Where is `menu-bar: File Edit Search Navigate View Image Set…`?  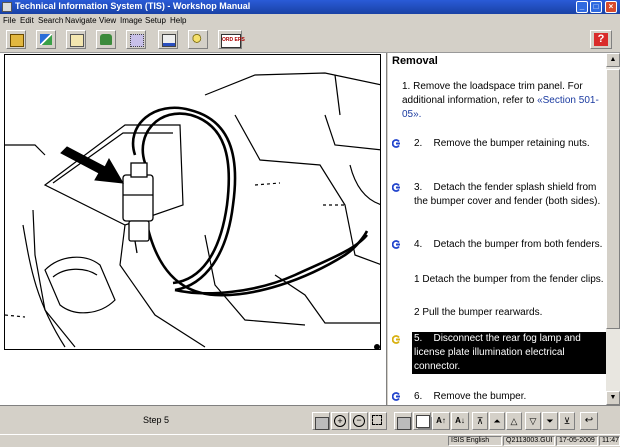 menu-bar: File Edit Search Navigate View Image Set… is located at coordinates (310, 21).